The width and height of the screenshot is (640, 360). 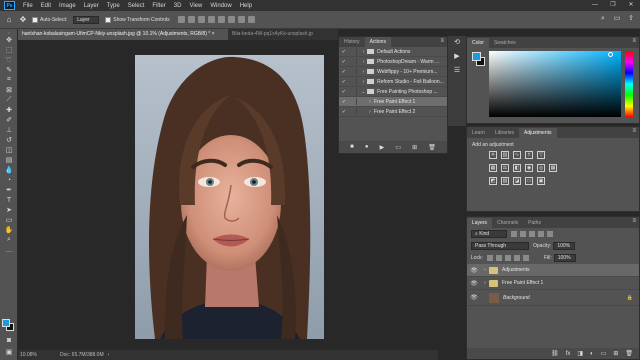 I want to click on actions-panel-icon: ▶, so click(x=457, y=57).